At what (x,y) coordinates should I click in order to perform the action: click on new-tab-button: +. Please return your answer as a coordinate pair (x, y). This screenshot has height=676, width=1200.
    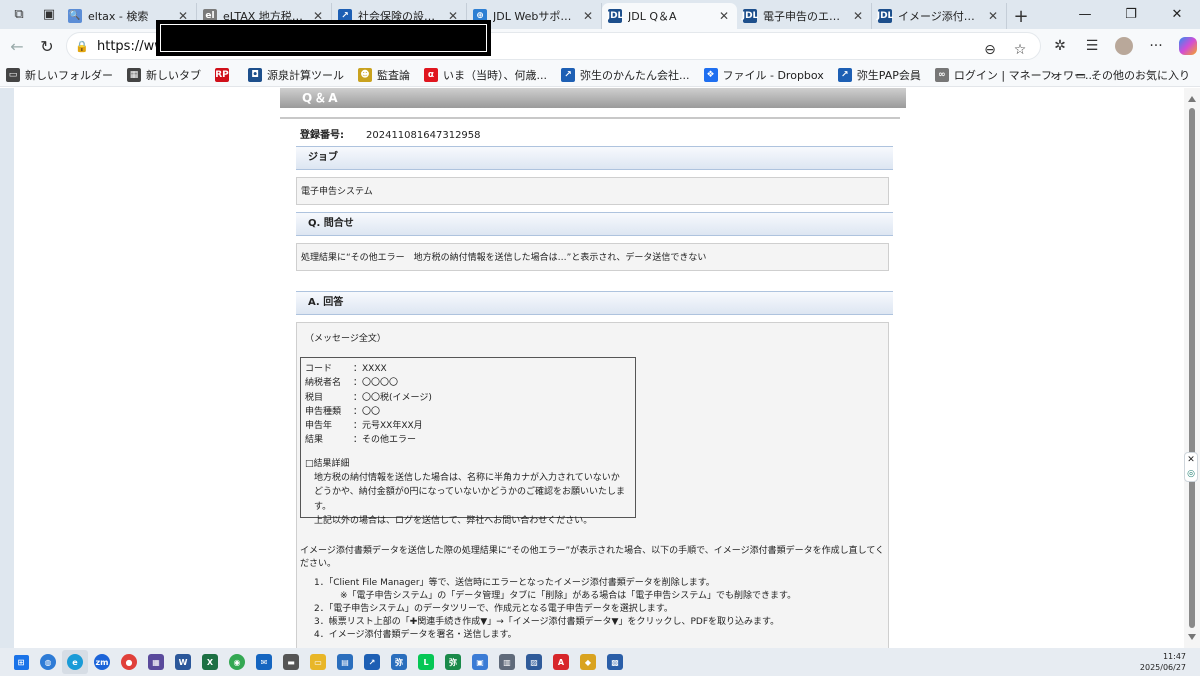
    Looking at the image, I should click on (1021, 16).